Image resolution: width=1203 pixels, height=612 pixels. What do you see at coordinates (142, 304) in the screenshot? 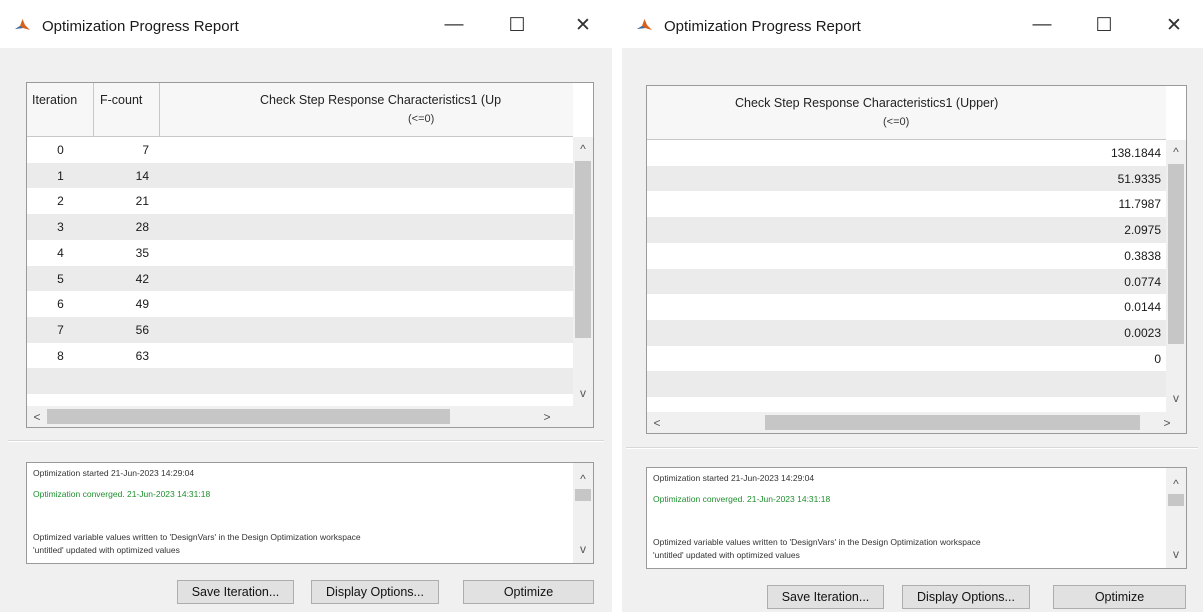
I see `fcount-cell: 49` at bounding box center [142, 304].